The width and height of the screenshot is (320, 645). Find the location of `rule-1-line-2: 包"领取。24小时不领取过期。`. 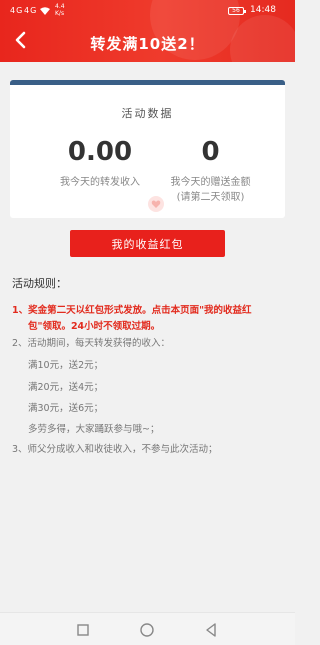

rule-1-line-2: 包"领取。24小时不领取过期。 is located at coordinates (94, 326).